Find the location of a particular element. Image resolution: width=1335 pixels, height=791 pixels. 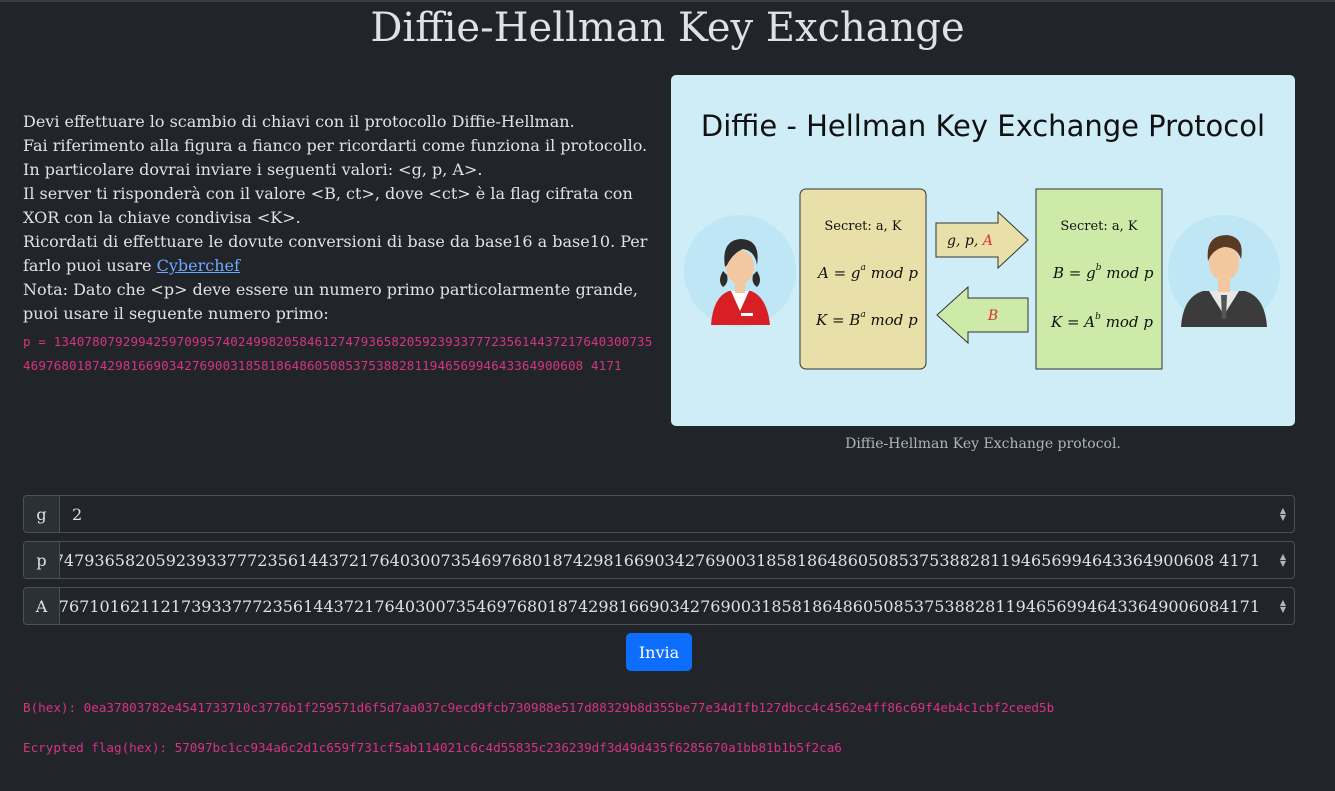

g-stepper-icon: ▲ ▼ is located at coordinates (1283, 514).